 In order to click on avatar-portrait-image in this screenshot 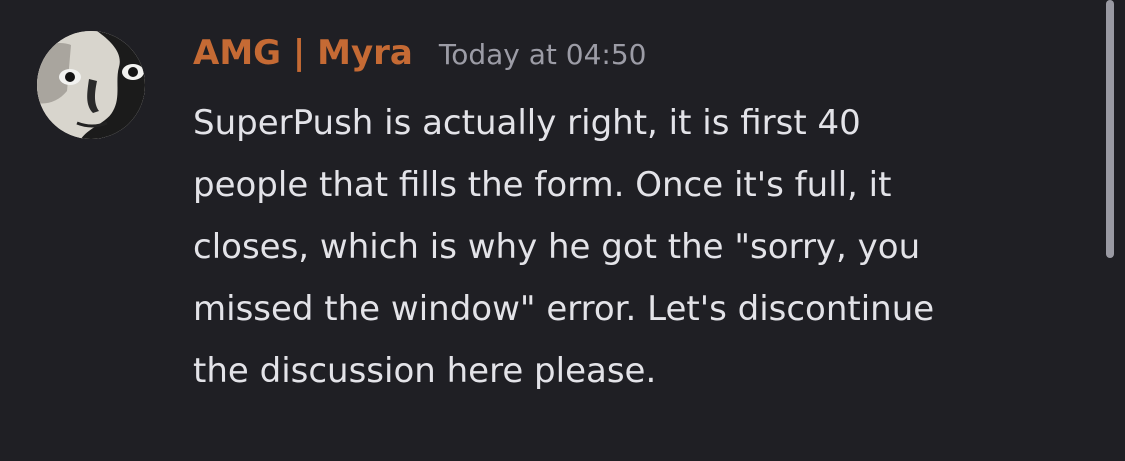, I will do `click(91, 85)`.